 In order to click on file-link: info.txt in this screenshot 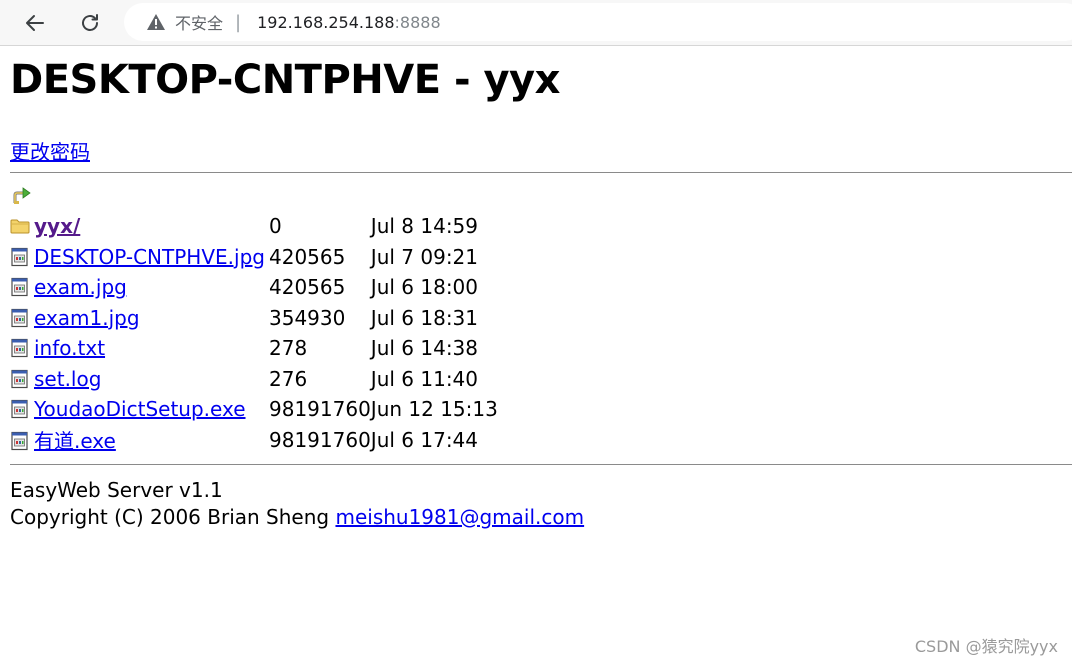, I will do `click(69, 348)`.